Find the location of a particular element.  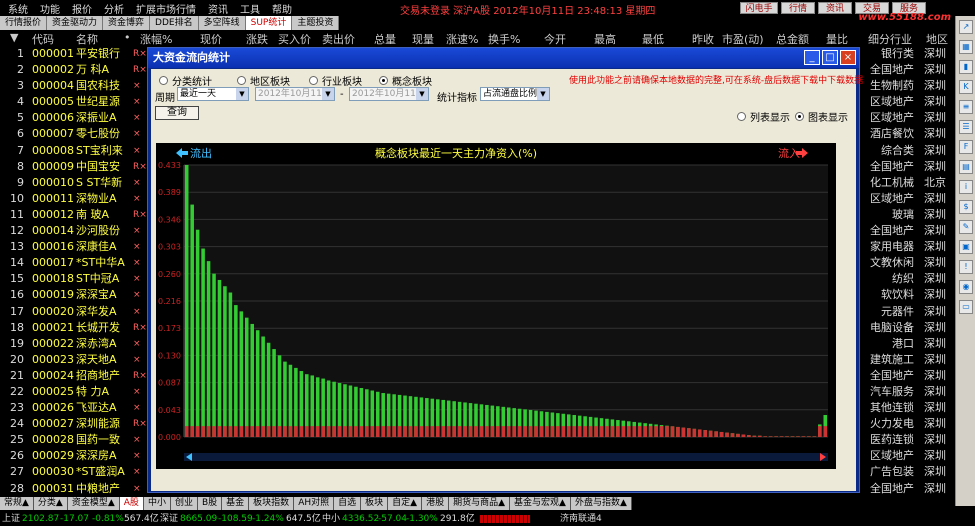

top-tab: 行情报价 is located at coordinates (24, 23).